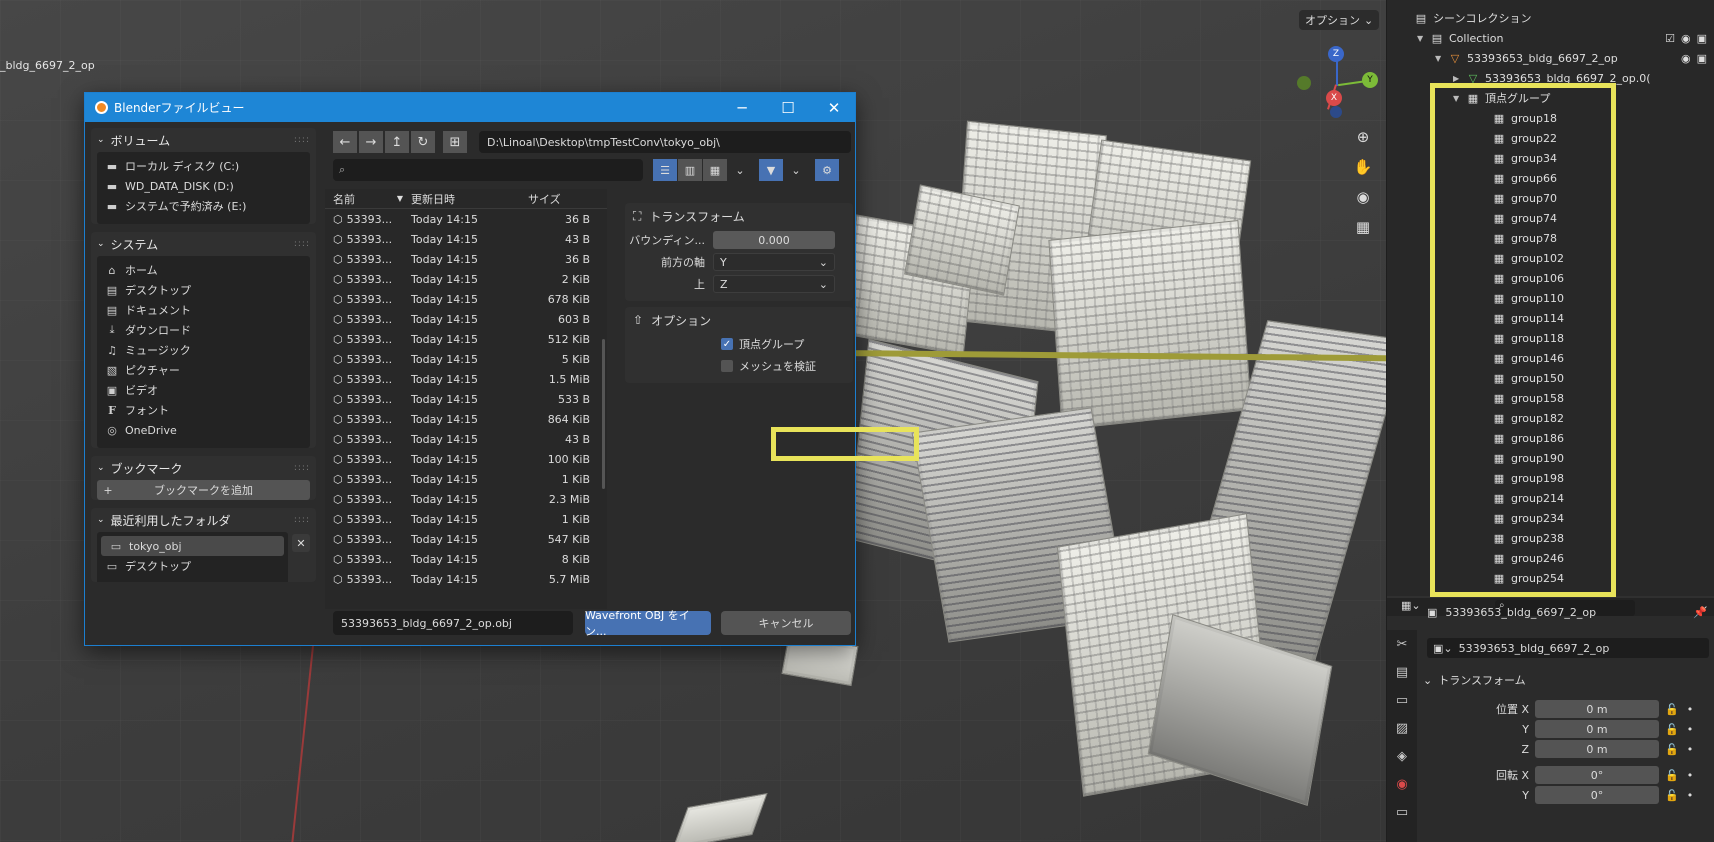 This screenshot has width=1714, height=842. Describe the element at coordinates (1568, 648) in the screenshot. I see `object-name-field: ▣⌄ 53393653_bldg_6697_2_op` at that location.